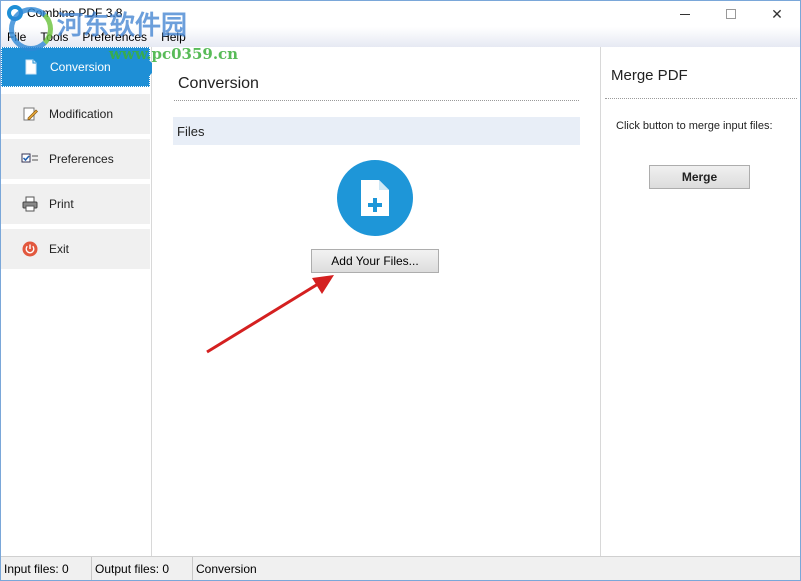 The width and height of the screenshot is (801, 581). Describe the element at coordinates (15, 13) in the screenshot. I see `app-logo-icon` at that location.